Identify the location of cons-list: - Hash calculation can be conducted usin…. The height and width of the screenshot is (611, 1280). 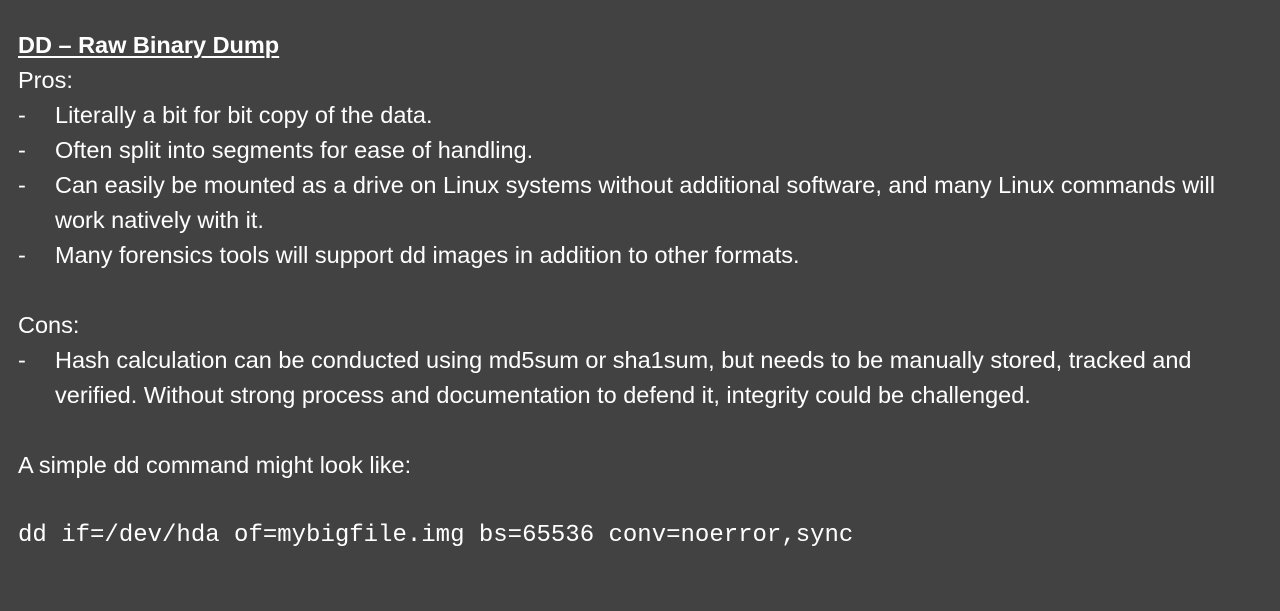
(629, 378).